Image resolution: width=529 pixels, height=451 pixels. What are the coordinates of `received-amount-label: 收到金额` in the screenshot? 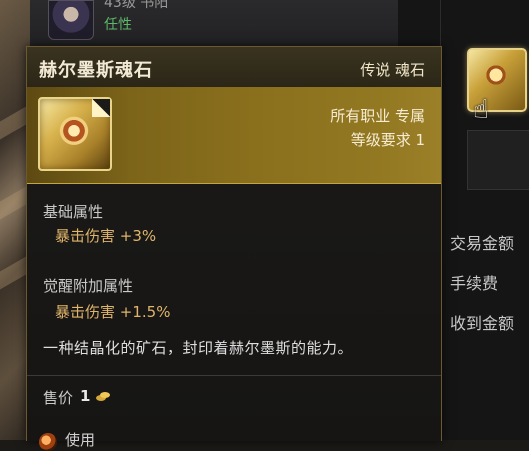 It's located at (482, 323).